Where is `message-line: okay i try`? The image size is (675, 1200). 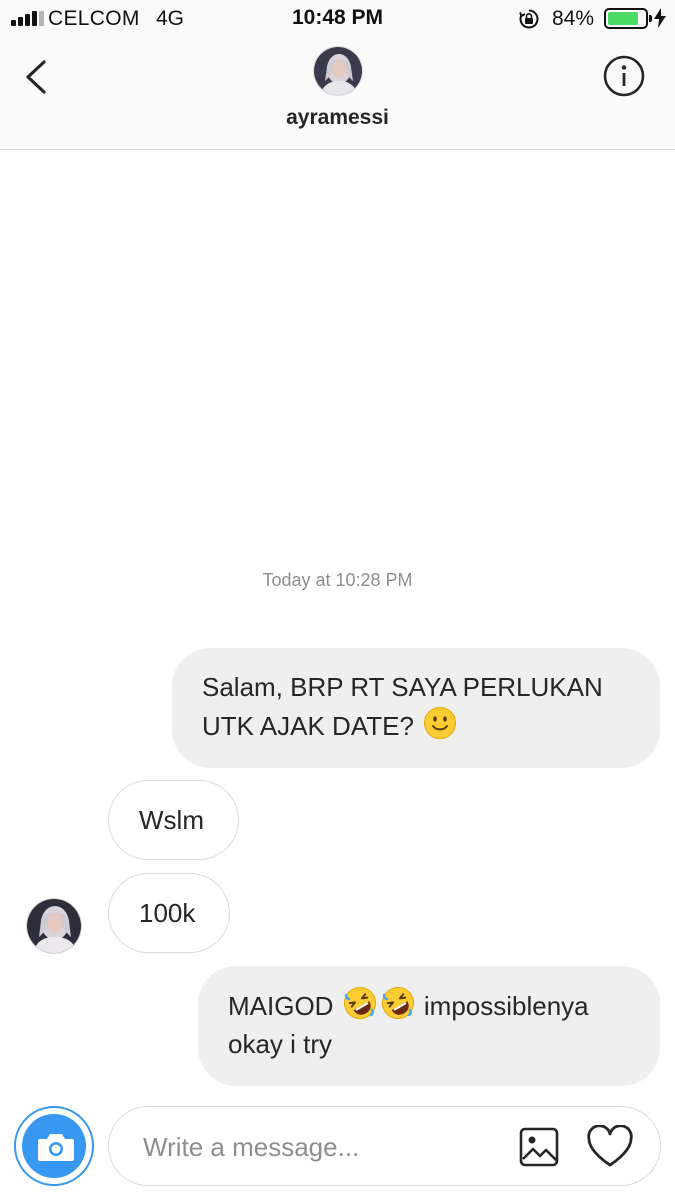
message-line: okay i try is located at coordinates (280, 1044).